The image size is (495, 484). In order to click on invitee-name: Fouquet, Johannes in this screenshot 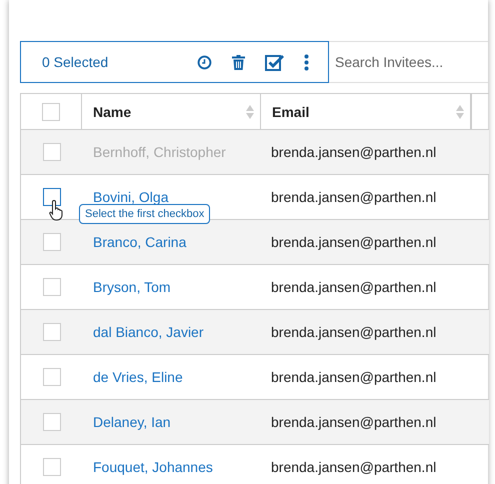, I will do `click(153, 467)`.